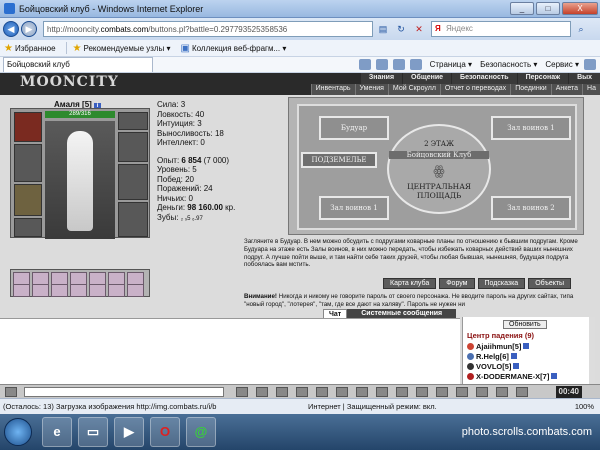 The image size is (600, 450). Describe the element at coordinates (354, 128) in the screenshot. I see `room-boudoir: Будуар` at that location.